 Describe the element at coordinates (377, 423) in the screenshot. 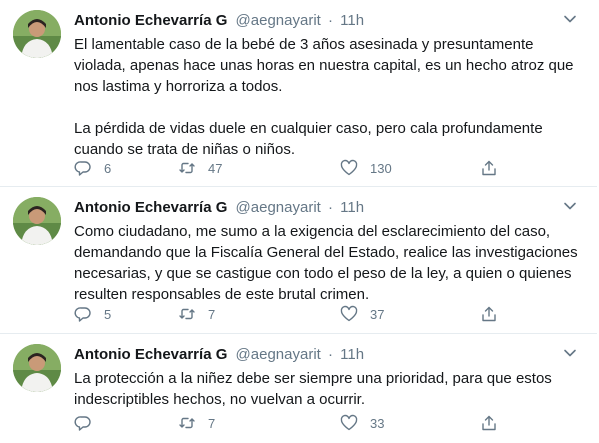

I see `like-count: 33` at that location.